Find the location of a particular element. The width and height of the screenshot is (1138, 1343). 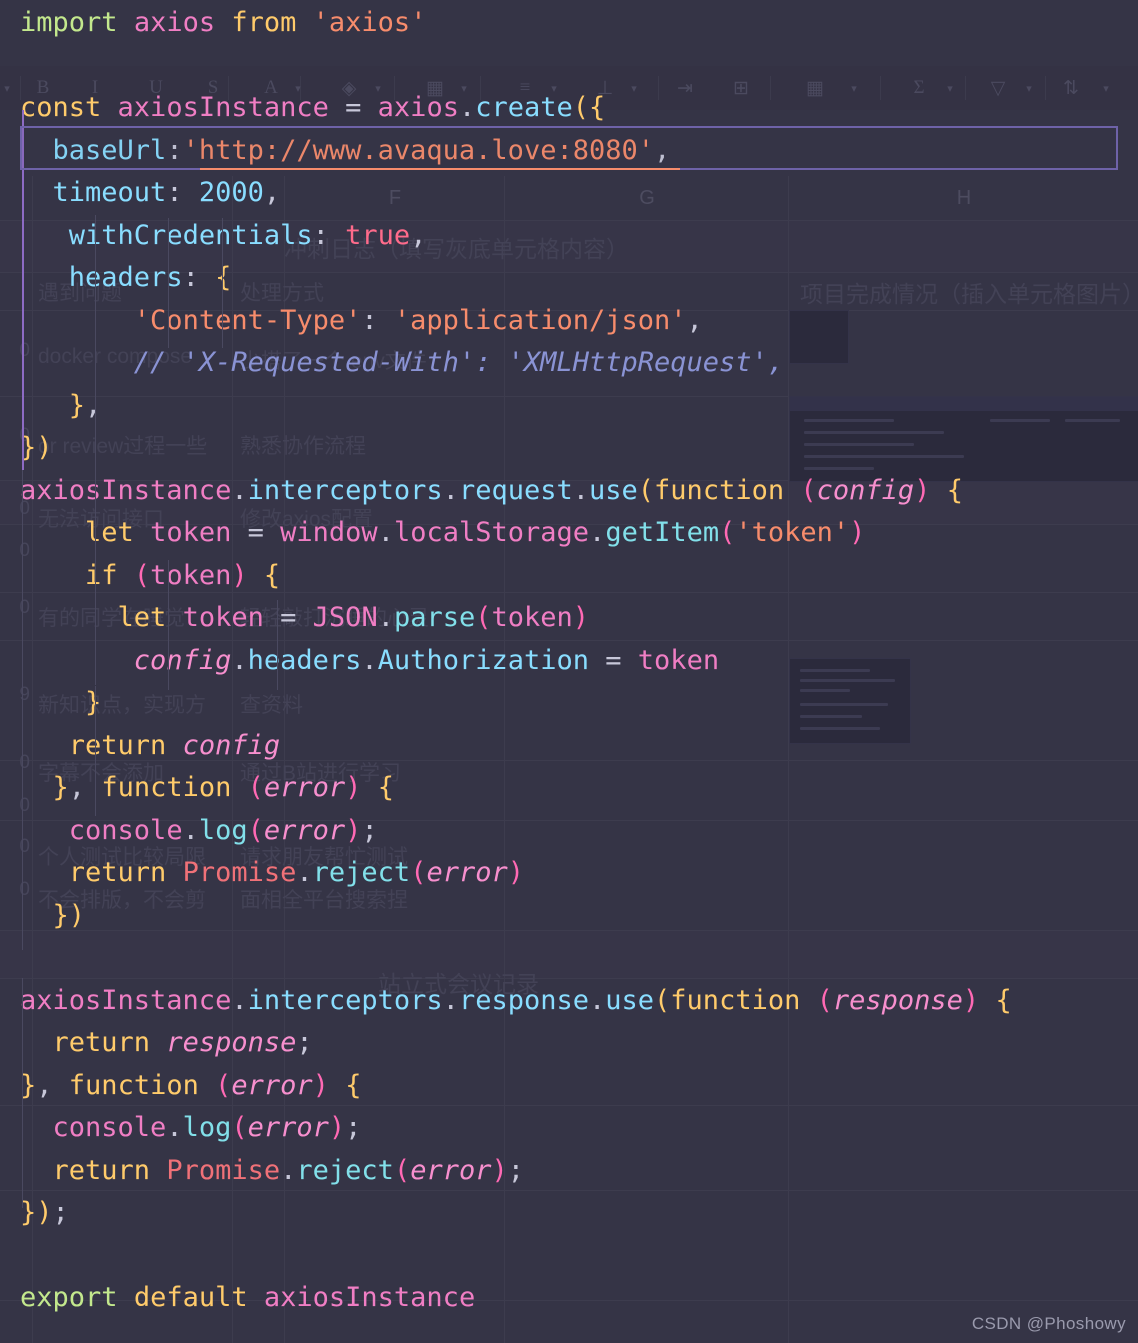

code-token: JSON is located at coordinates (345, 617).